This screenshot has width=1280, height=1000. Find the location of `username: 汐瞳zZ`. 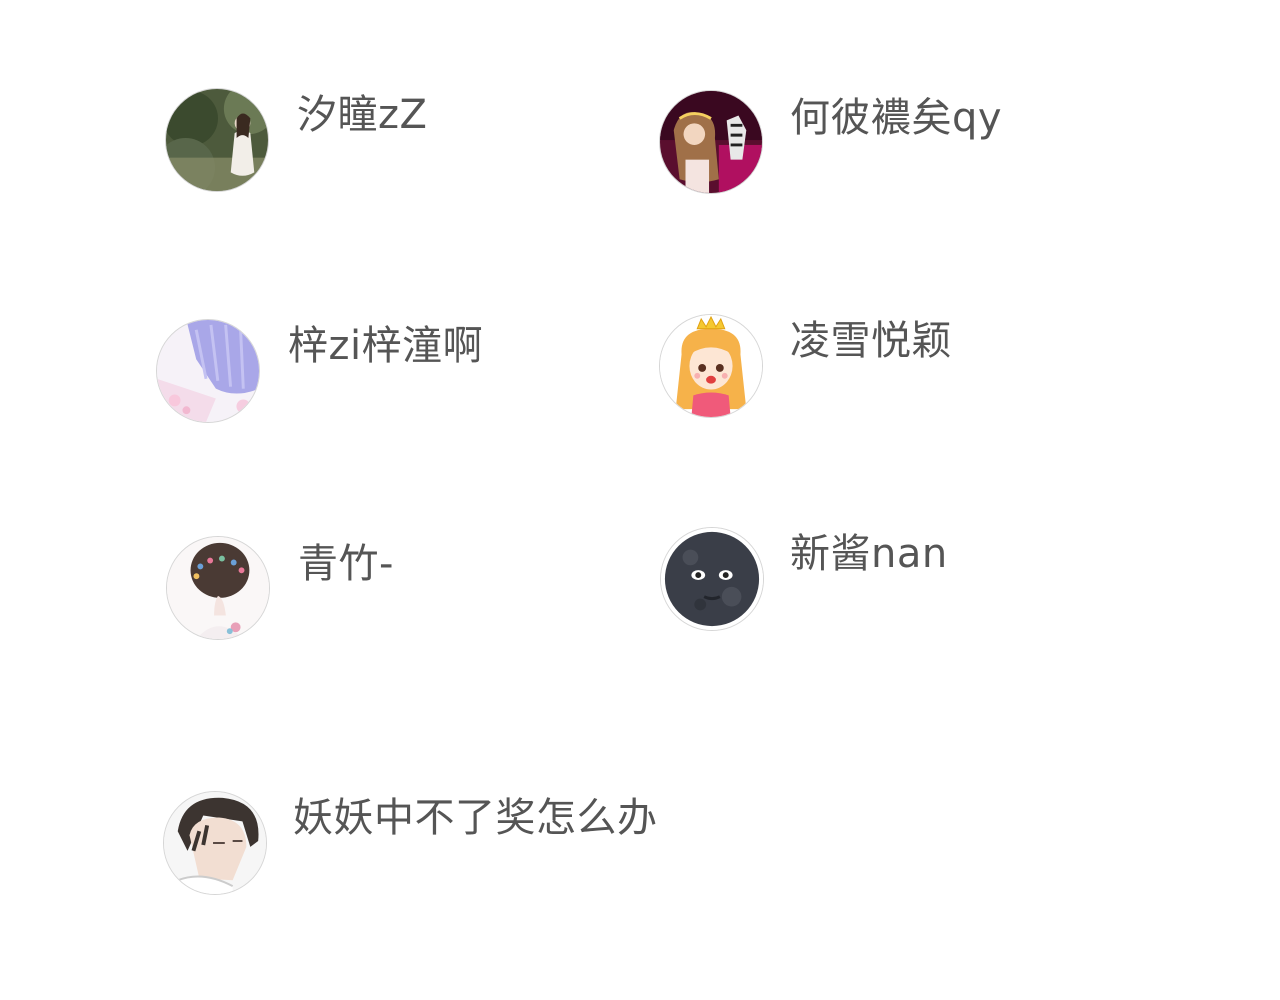

username: 汐瞳zZ is located at coordinates (362, 115).